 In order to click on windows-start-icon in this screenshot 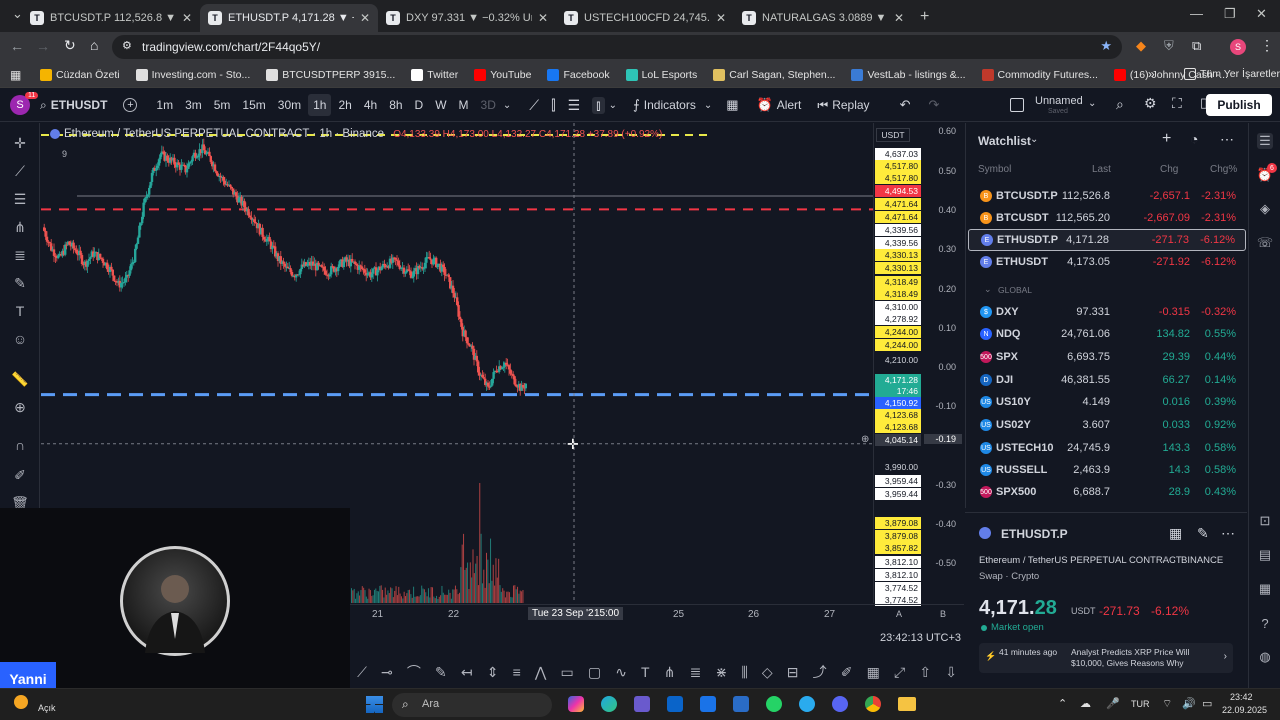, I will do `click(374, 704)`.